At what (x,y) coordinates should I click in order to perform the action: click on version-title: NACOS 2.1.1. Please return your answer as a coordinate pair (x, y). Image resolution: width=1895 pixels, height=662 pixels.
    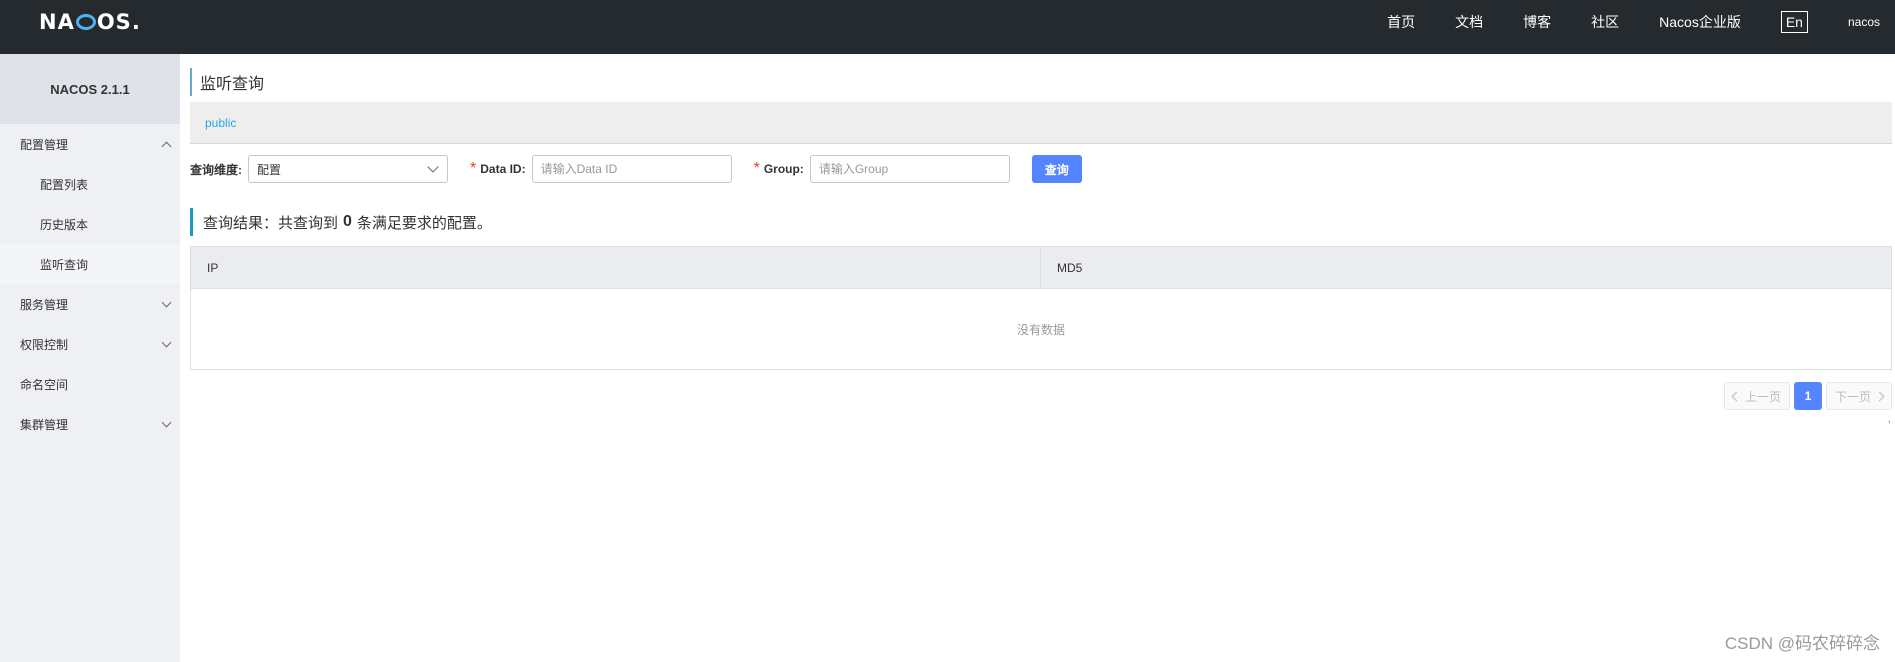
    Looking at the image, I should click on (90, 89).